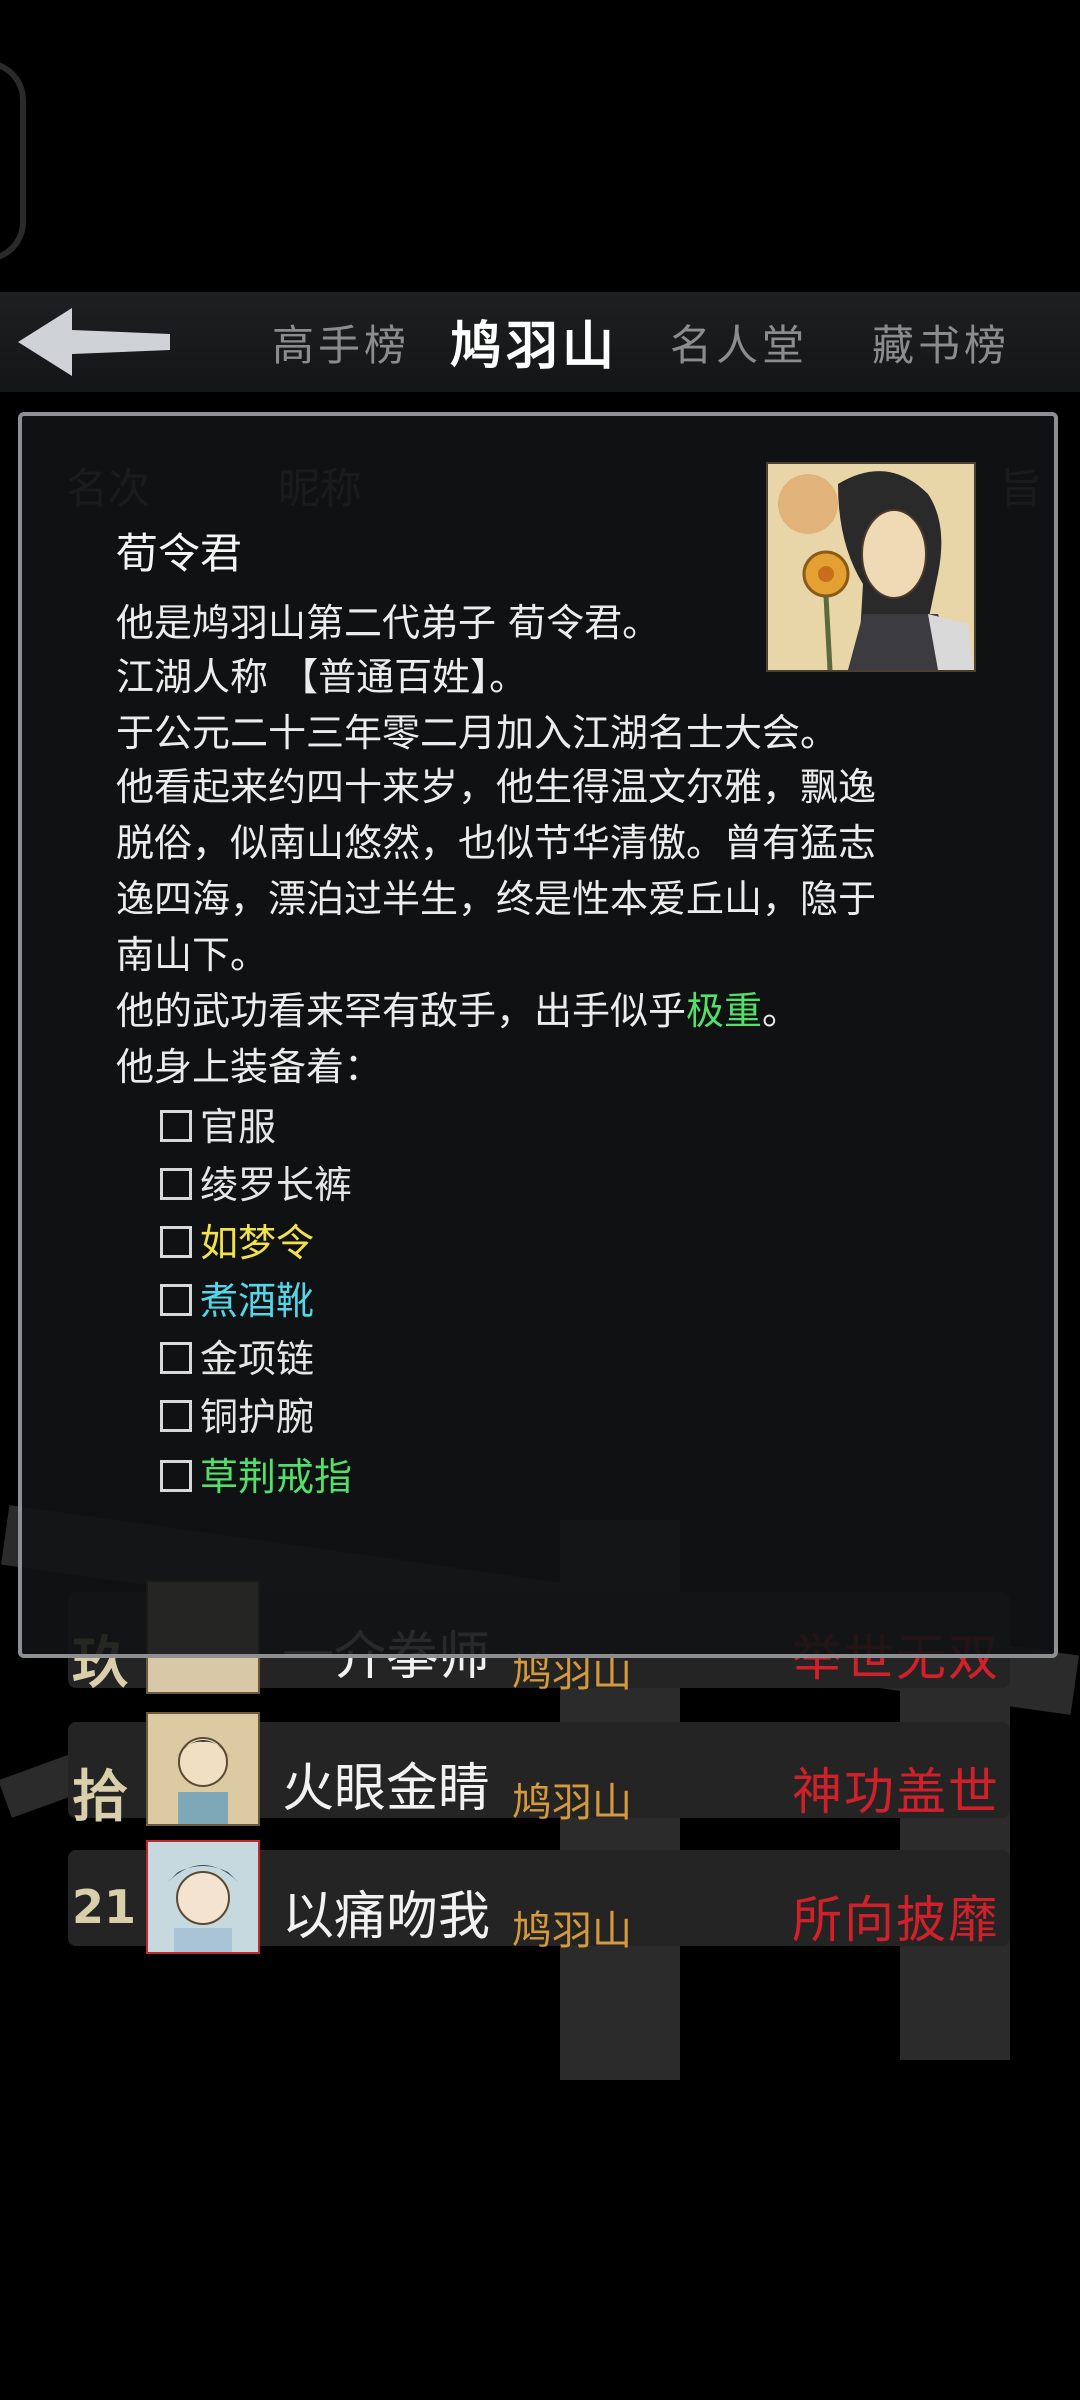  I want to click on tab-hall-of-fame: 名人堂, so click(739, 342).